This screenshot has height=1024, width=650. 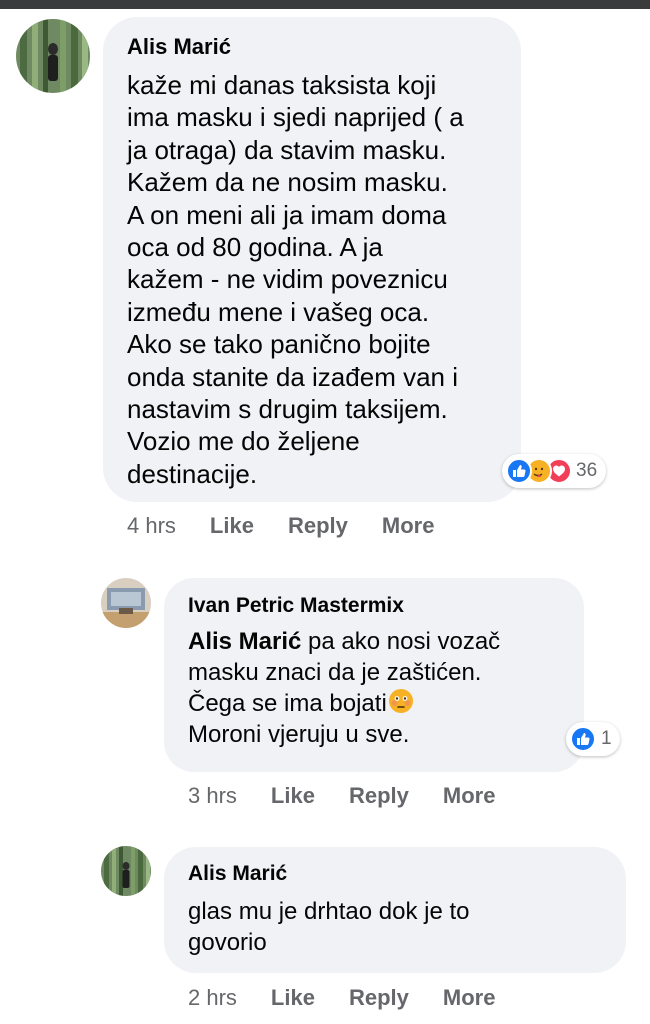 I want to click on comment-timestamp: 2 hrs, so click(x=212, y=998).